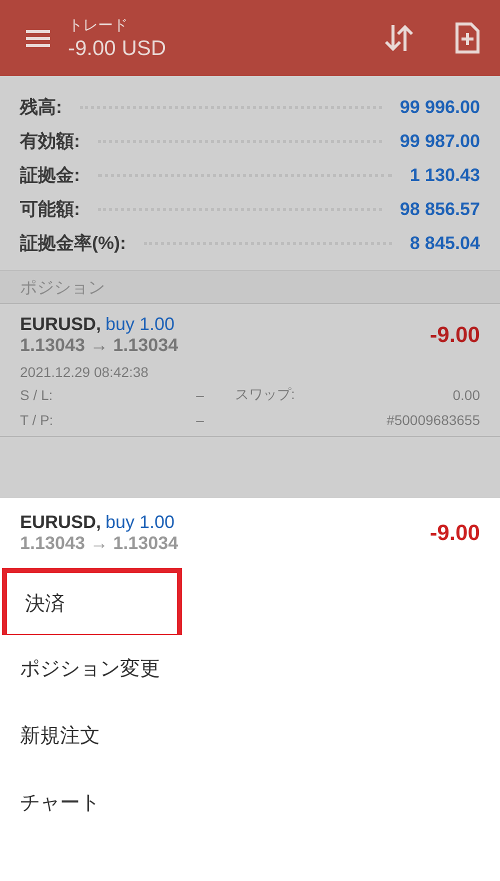 The height and width of the screenshot is (881, 500). Describe the element at coordinates (41, 107) in the screenshot. I see `summary-label: 残高:` at that location.